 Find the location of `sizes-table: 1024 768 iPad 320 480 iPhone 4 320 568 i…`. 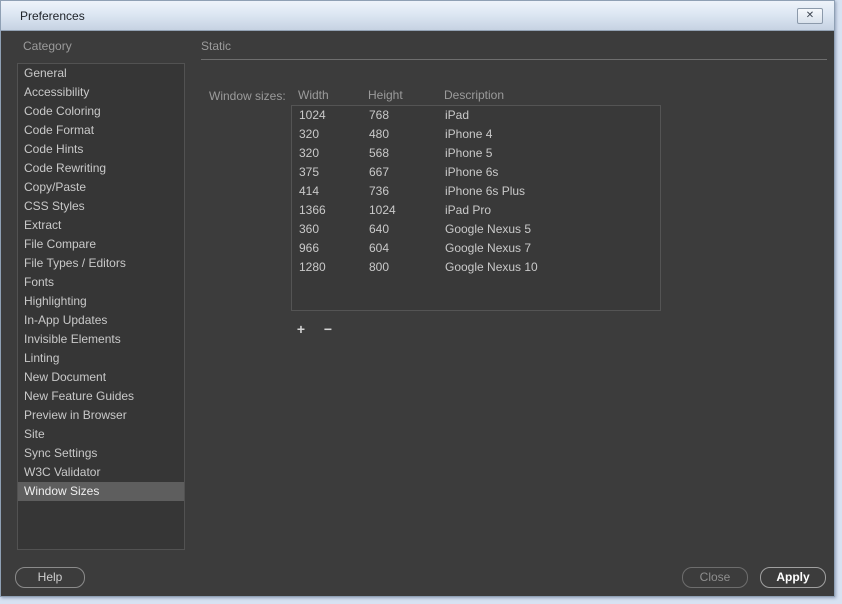

sizes-table: 1024 768 iPad 320 480 iPhone 4 320 568 i… is located at coordinates (476, 208).